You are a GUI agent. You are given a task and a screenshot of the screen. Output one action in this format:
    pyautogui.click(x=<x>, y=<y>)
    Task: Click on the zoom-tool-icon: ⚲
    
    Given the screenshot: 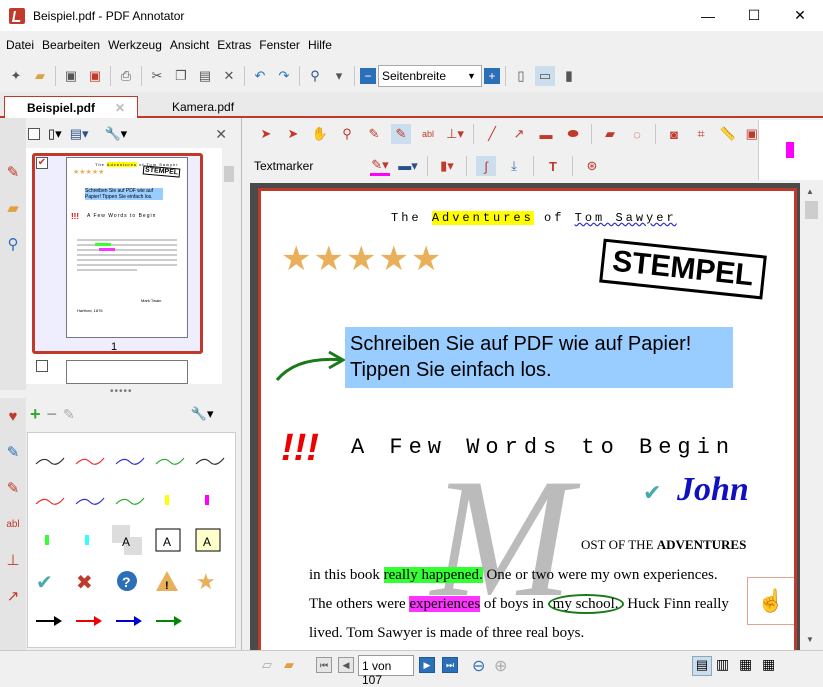 What is the action you would take?
    pyautogui.click(x=347, y=134)
    